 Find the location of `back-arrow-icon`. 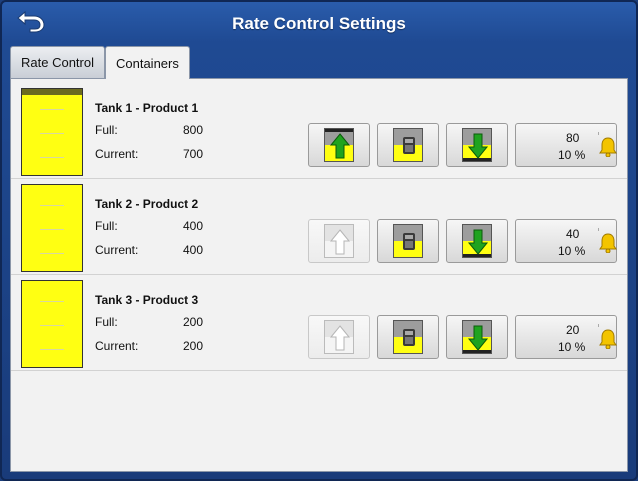

back-arrow-icon is located at coordinates (31, 23).